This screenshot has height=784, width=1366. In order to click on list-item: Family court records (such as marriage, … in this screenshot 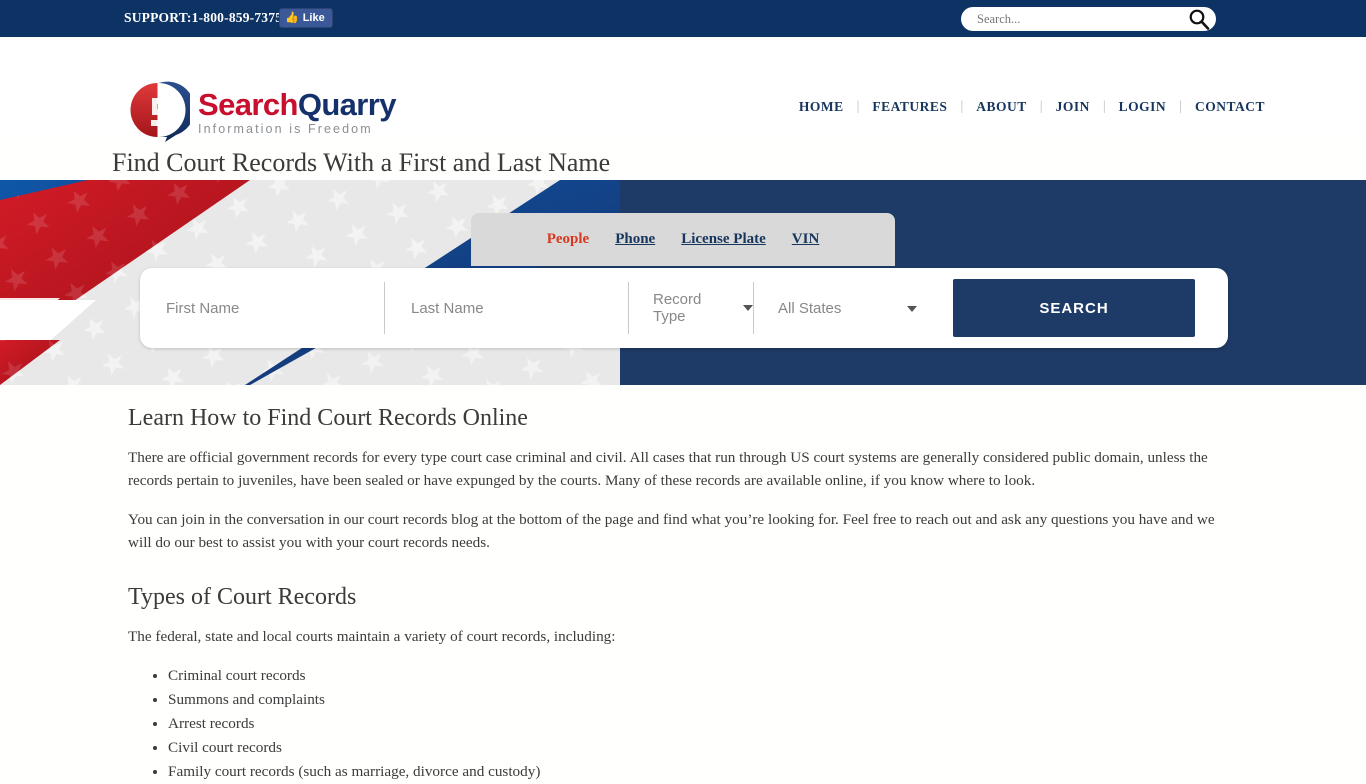, I will do `click(703, 772)`.